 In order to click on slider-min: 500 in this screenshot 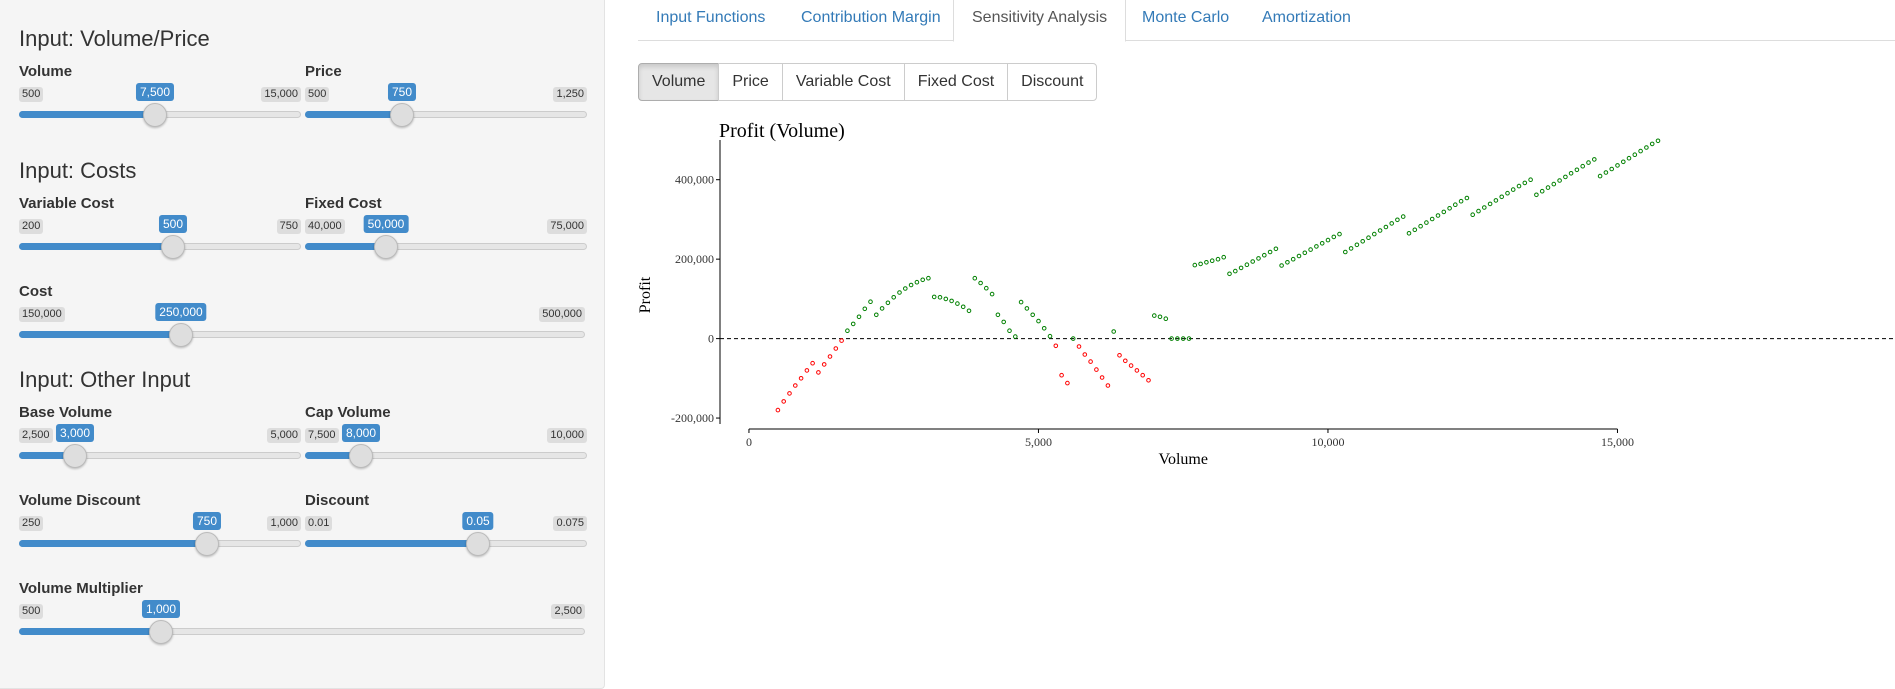, I will do `click(317, 94)`.